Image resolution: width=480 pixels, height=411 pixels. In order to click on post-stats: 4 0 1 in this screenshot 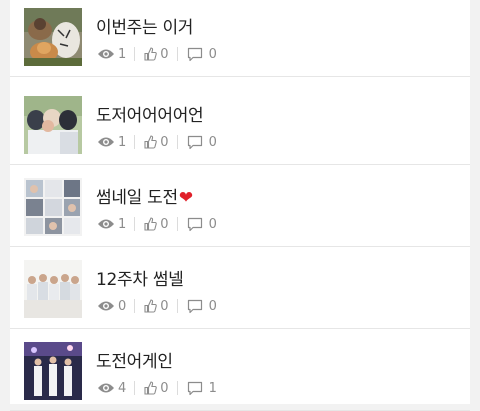, I will do `click(157, 388)`.